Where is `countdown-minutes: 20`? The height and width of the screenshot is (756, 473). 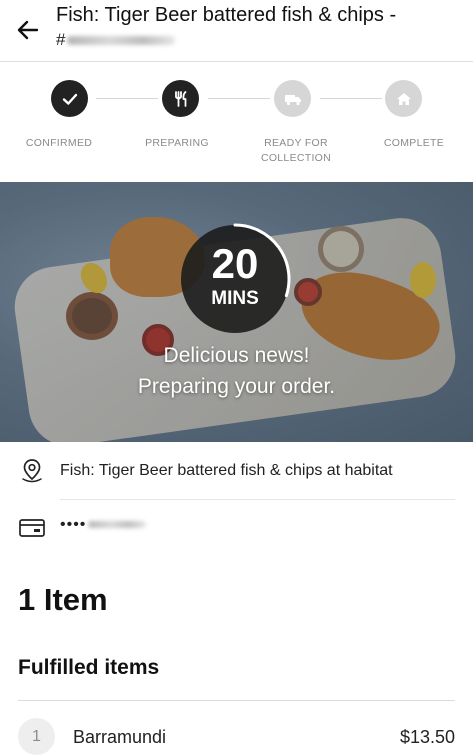
countdown-minutes: 20 is located at coordinates (235, 263).